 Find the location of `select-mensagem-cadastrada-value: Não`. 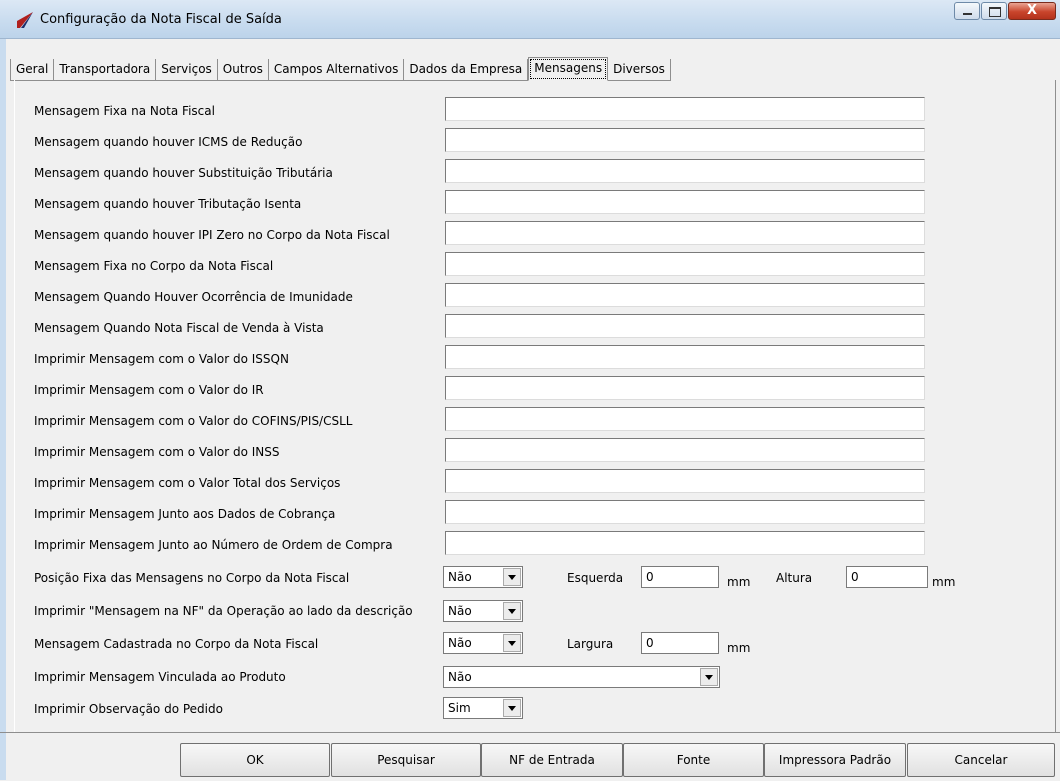

select-mensagem-cadastrada-value: Não is located at coordinates (460, 643).